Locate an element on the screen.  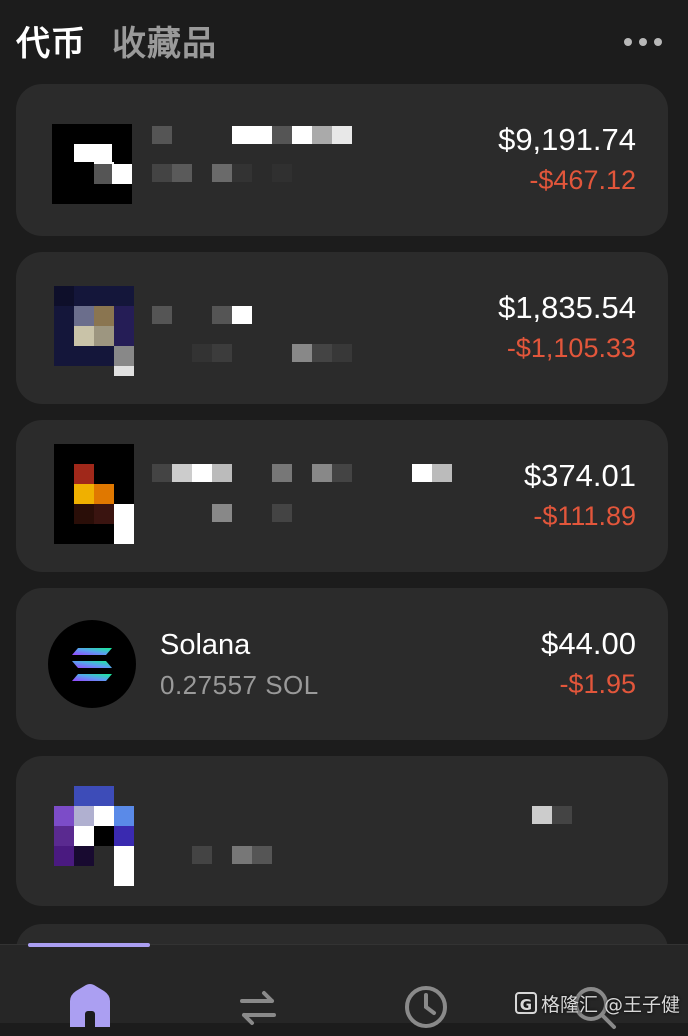
tab-tokens: 代币 is located at coordinates (51, 44).